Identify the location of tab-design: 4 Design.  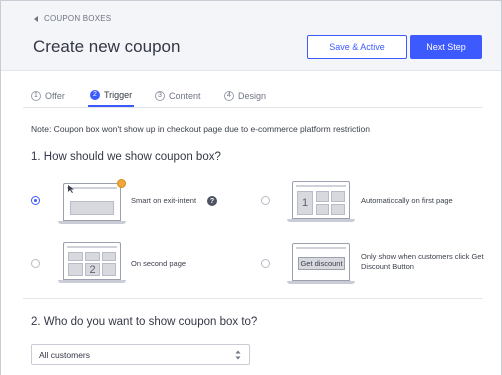
(245, 95).